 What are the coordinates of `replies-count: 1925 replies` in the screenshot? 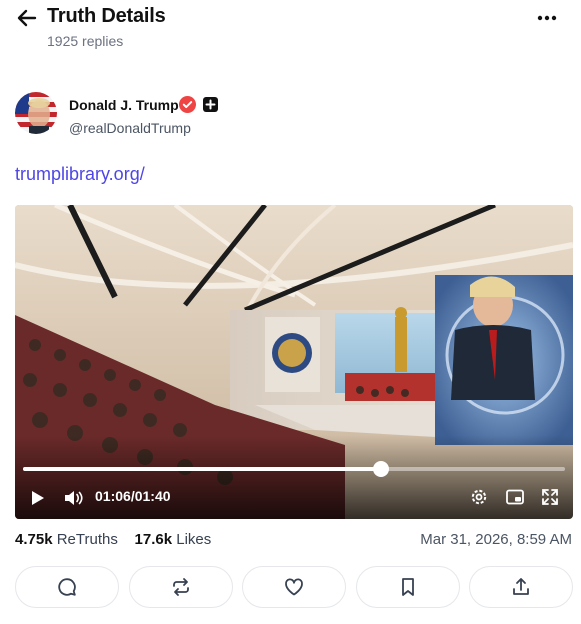 It's located at (85, 41).